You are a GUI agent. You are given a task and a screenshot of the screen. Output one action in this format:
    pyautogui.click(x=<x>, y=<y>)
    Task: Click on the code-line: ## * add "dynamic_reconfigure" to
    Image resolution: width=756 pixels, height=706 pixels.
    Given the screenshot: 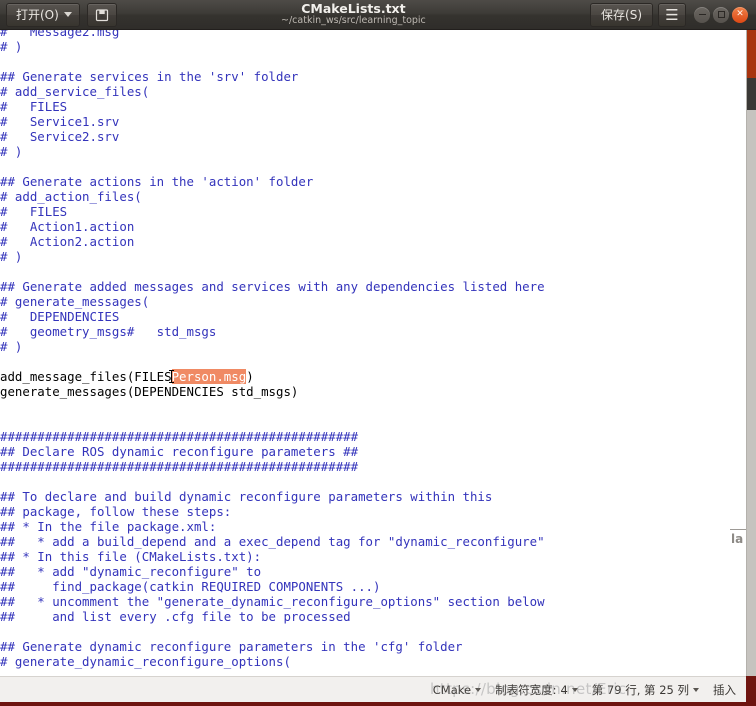 What is the action you would take?
    pyautogui.click(x=131, y=571)
    